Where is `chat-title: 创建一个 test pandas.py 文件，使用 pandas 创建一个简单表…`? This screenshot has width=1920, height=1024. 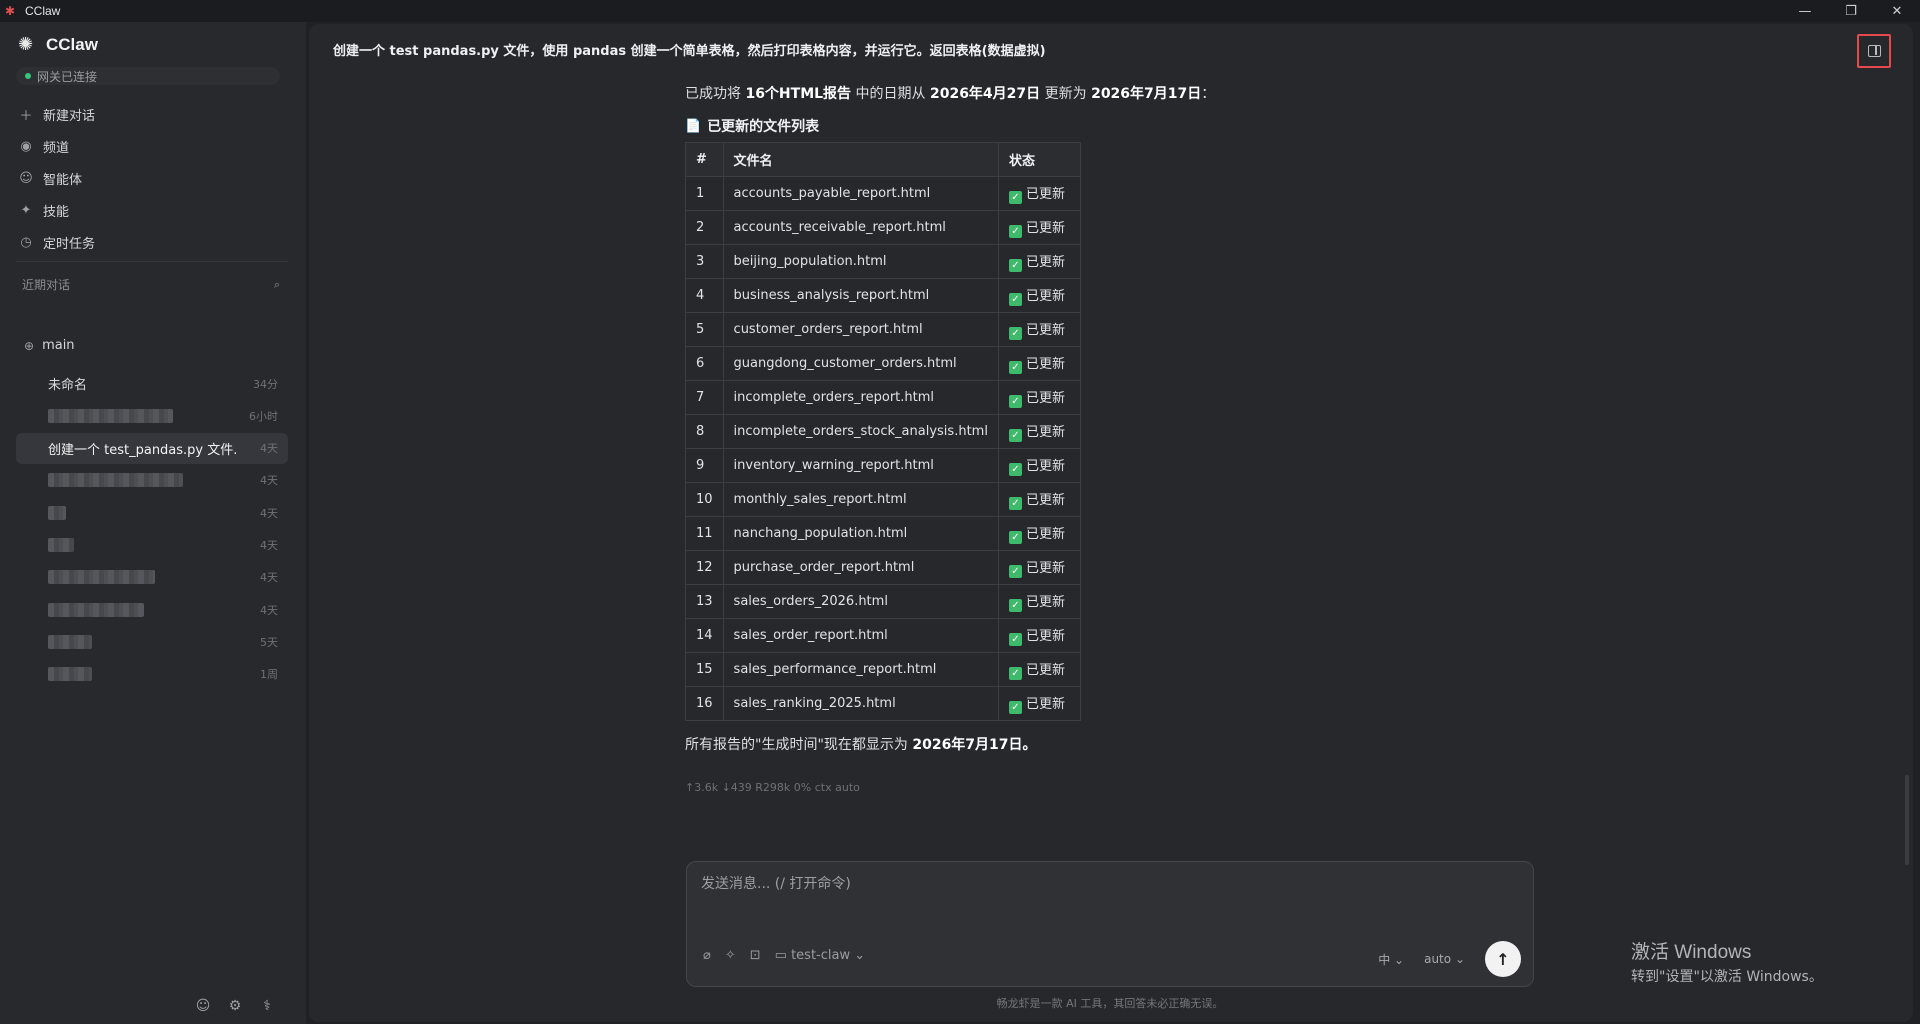 chat-title: 创建一个 test pandas.py 文件，使用 pandas 创建一个简单表… is located at coordinates (689, 51).